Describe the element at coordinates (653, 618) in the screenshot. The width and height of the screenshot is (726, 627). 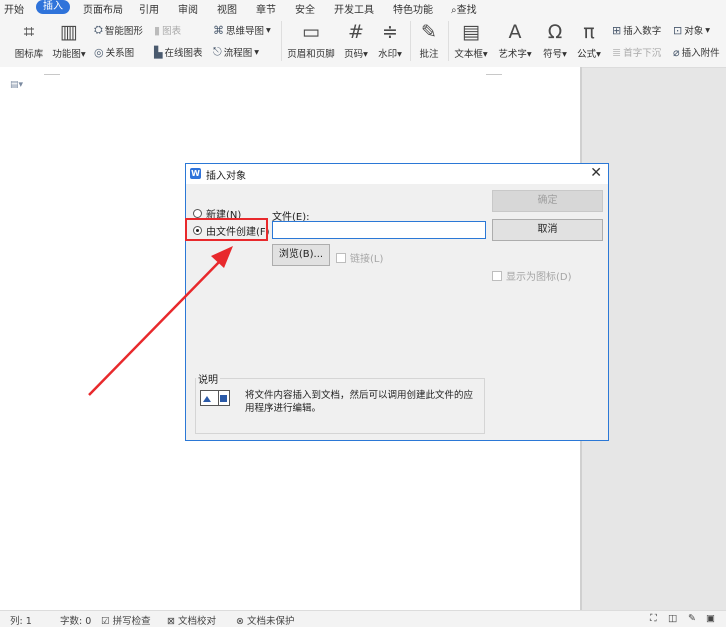
I see `fullscreen-icon: ⛶` at that location.